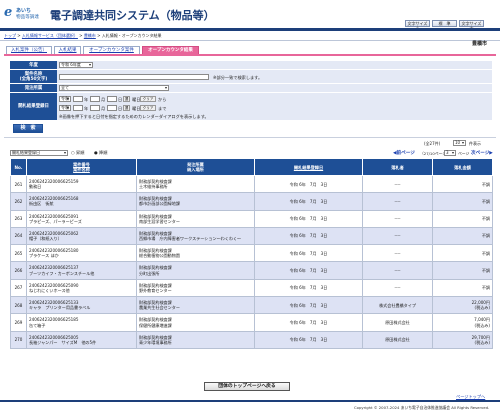  I want to click on next-page-link: 次ページ▶, so click(482, 153).